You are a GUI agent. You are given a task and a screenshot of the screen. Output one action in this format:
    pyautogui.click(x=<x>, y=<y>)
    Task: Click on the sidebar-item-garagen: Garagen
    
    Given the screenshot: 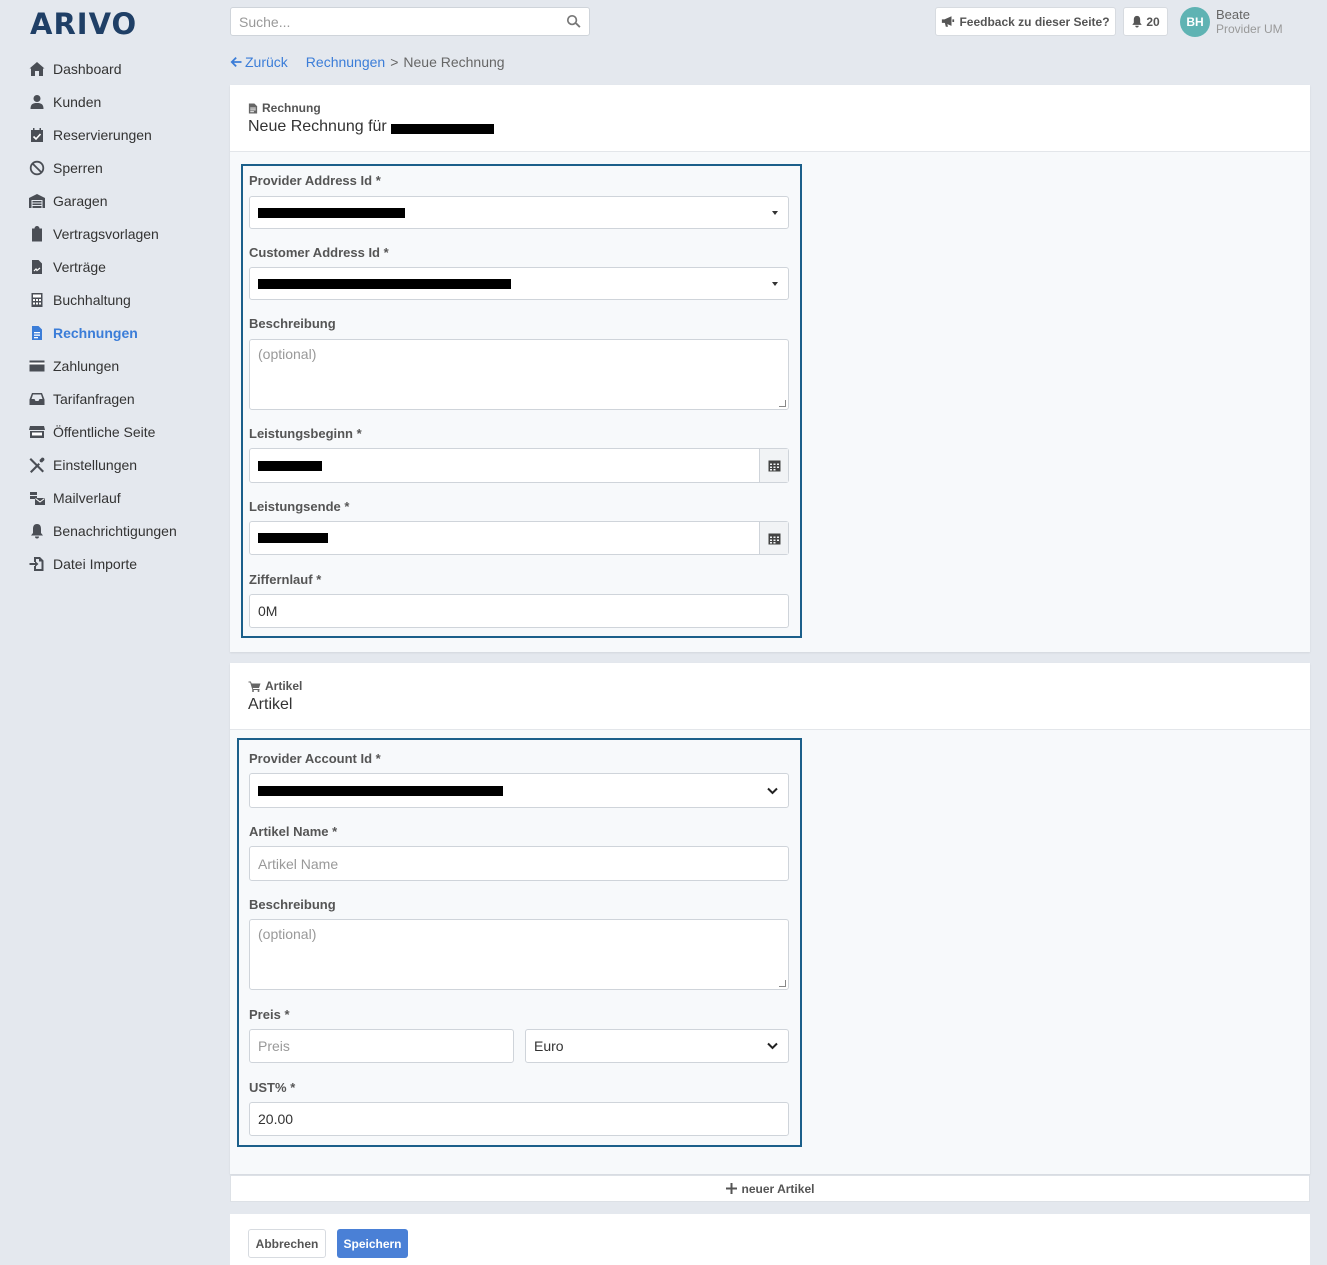 What is the action you would take?
    pyautogui.click(x=107, y=200)
    